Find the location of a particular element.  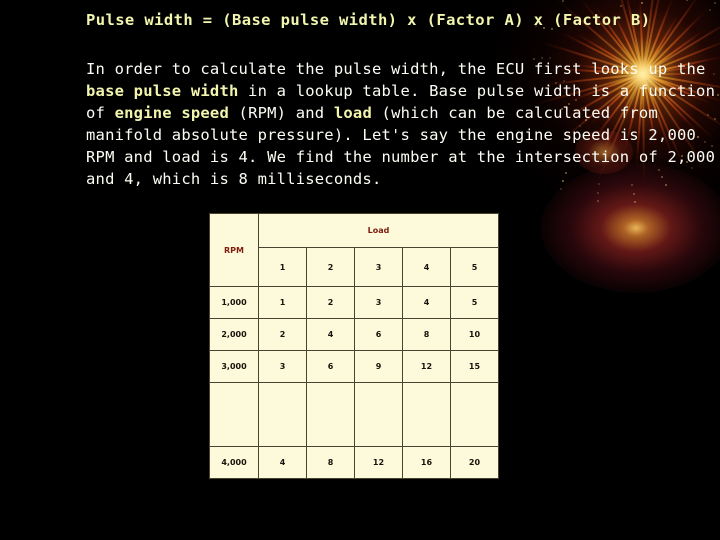

table-row: 3,000 3 6 9 12 15 is located at coordinates (354, 366).